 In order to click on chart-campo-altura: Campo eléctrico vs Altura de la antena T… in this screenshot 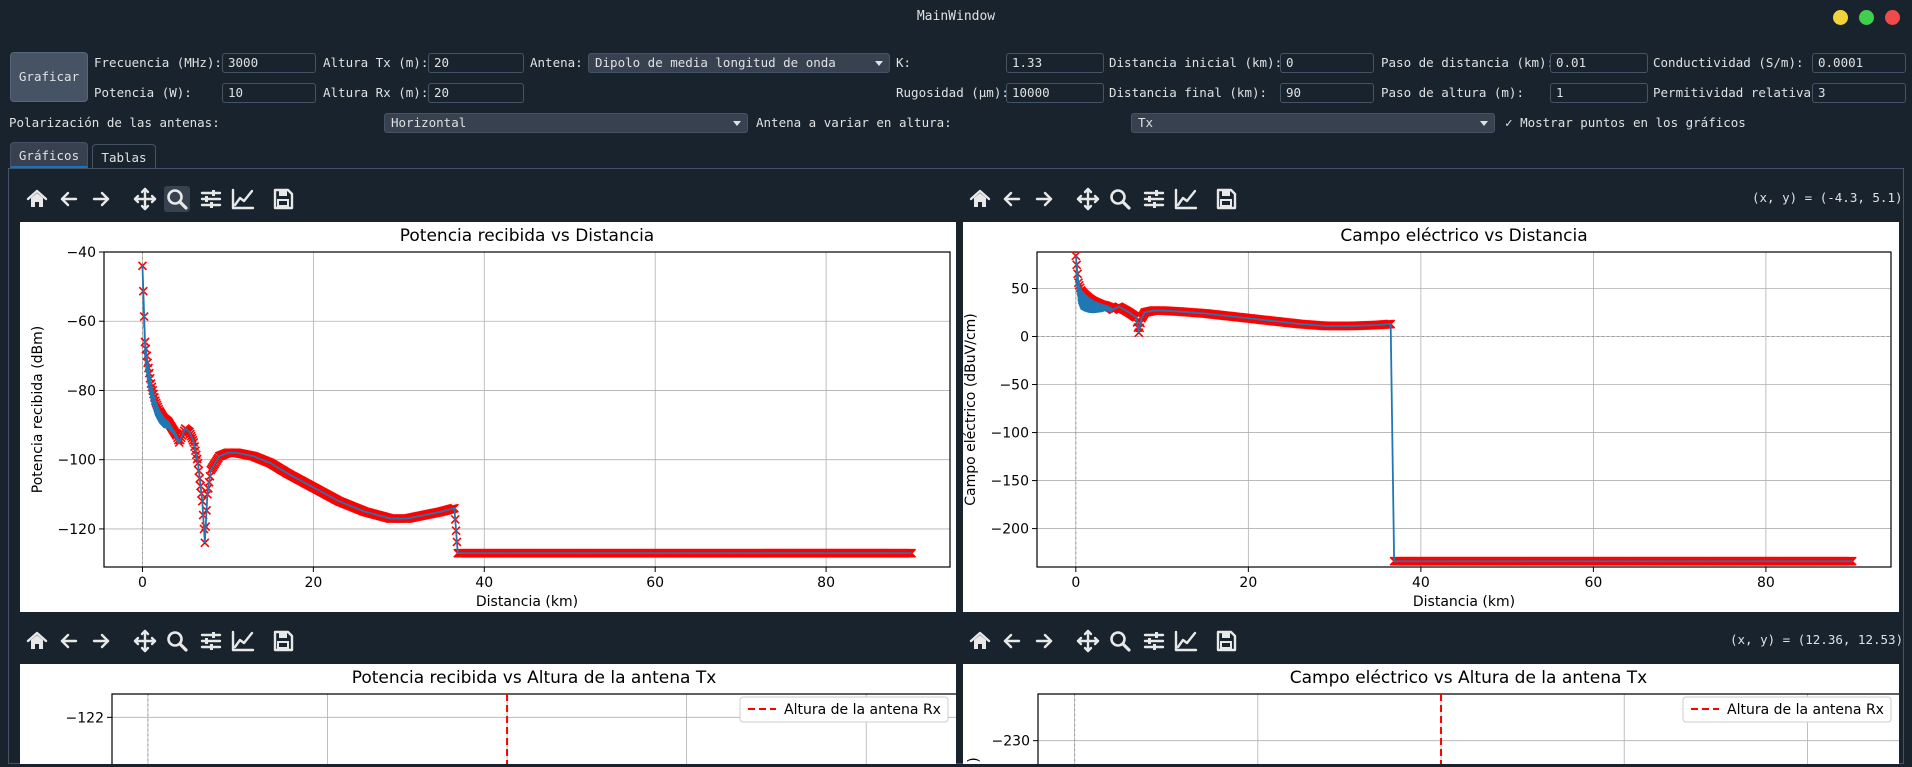, I will do `click(1432, 716)`.